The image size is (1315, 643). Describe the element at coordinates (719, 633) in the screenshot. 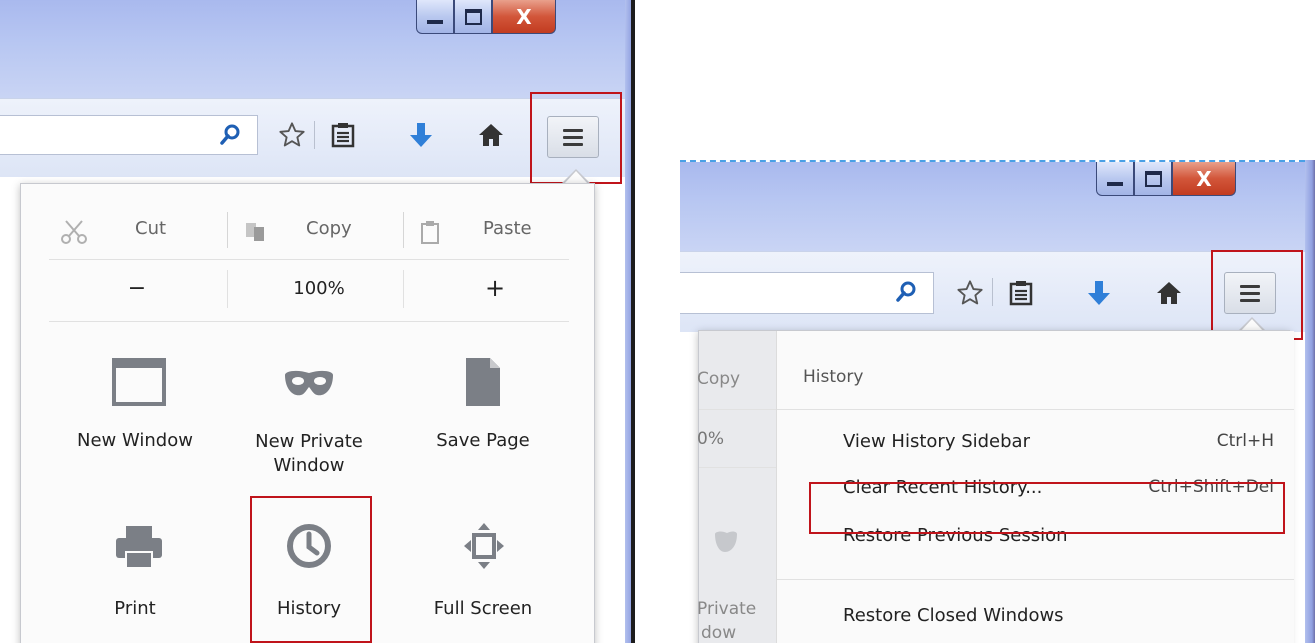

I see `behind-private-line2: dow` at that location.